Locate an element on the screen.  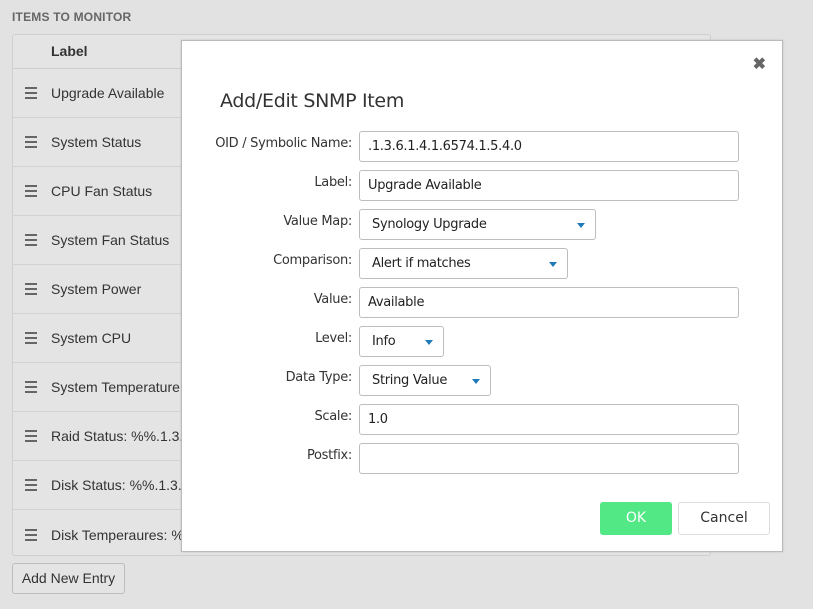
section-title: ITEMS TO MONITOR is located at coordinates (72, 17).